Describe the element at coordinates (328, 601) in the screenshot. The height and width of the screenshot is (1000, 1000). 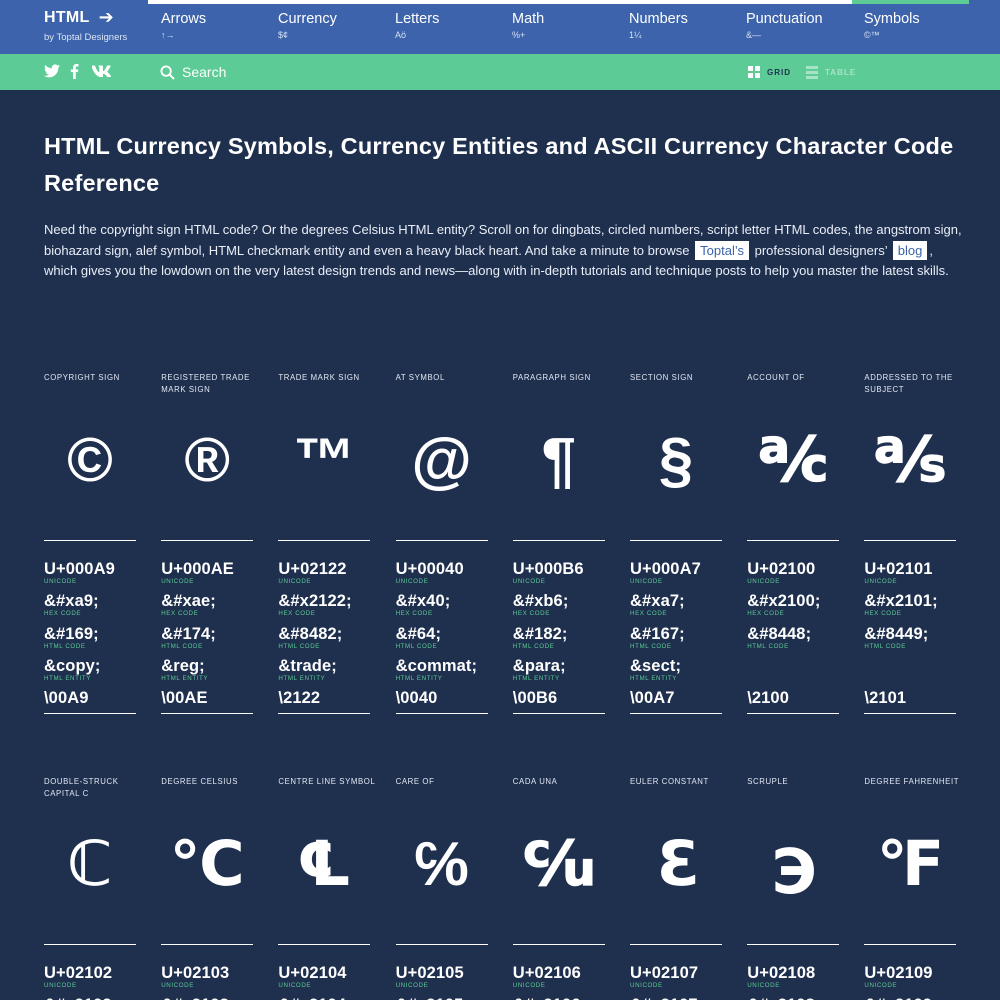
I see `hex-code-value: &#x2122;` at that location.